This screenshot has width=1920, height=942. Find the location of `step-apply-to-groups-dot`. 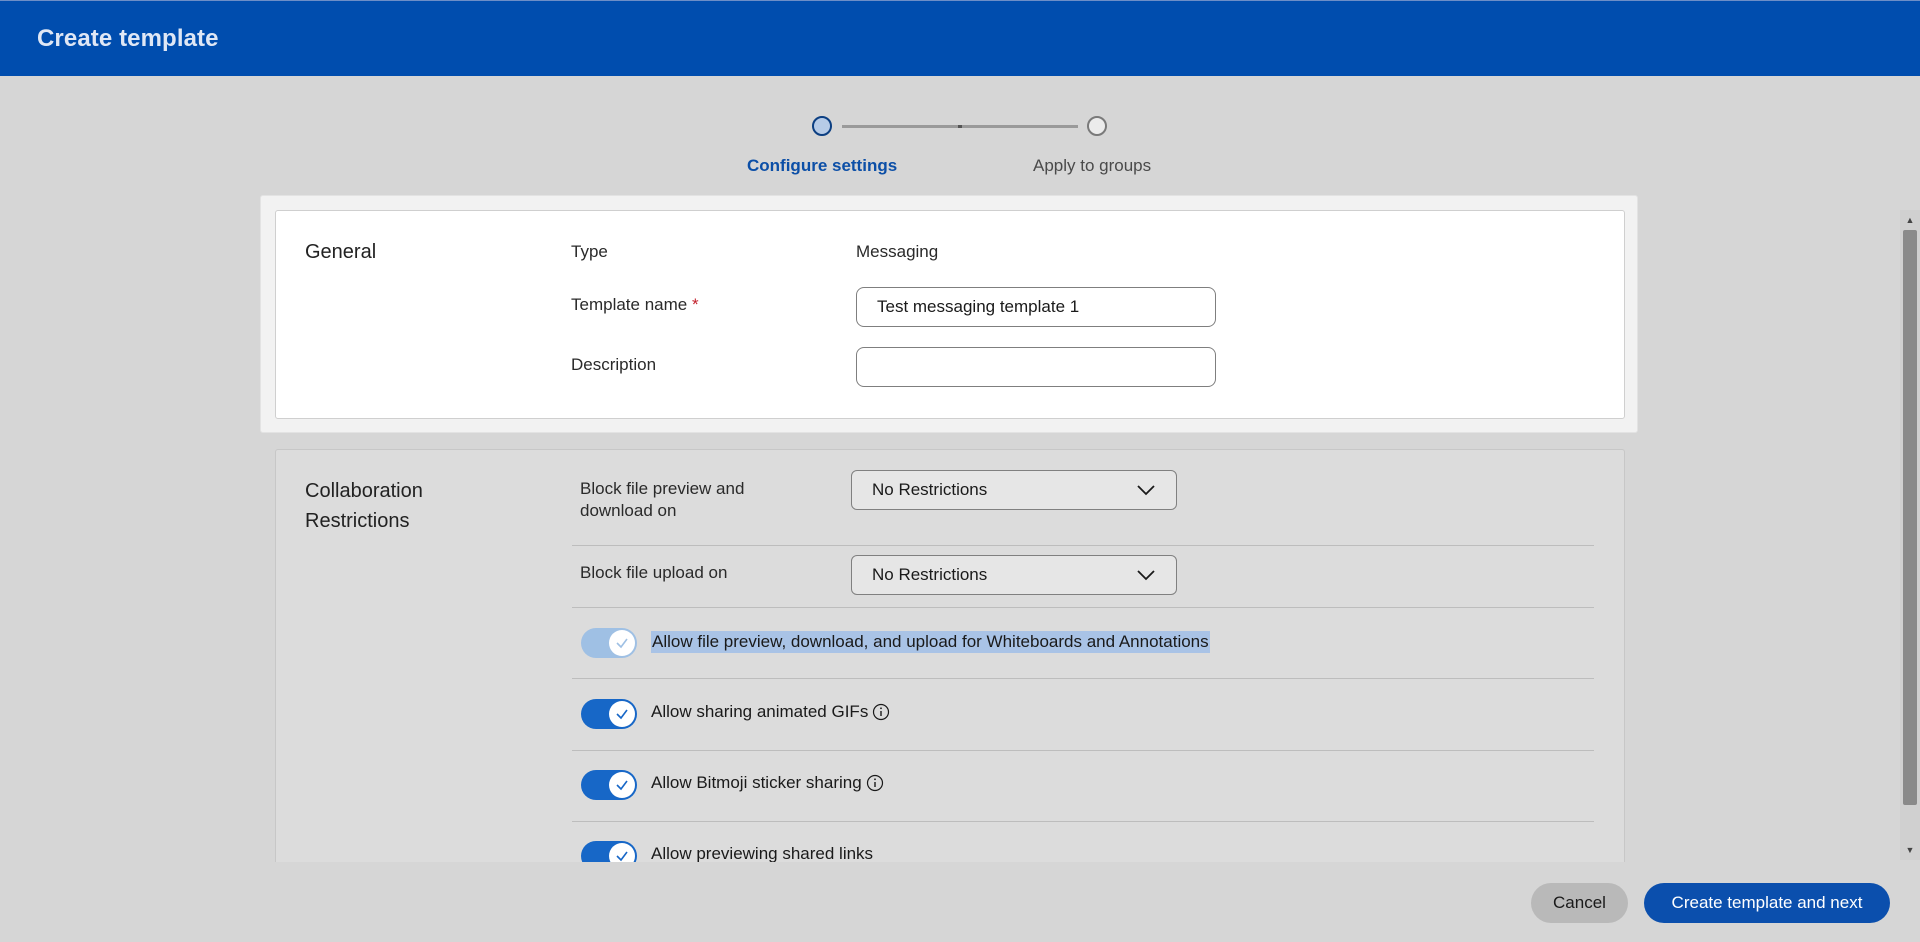

step-apply-to-groups-dot is located at coordinates (1097, 126).